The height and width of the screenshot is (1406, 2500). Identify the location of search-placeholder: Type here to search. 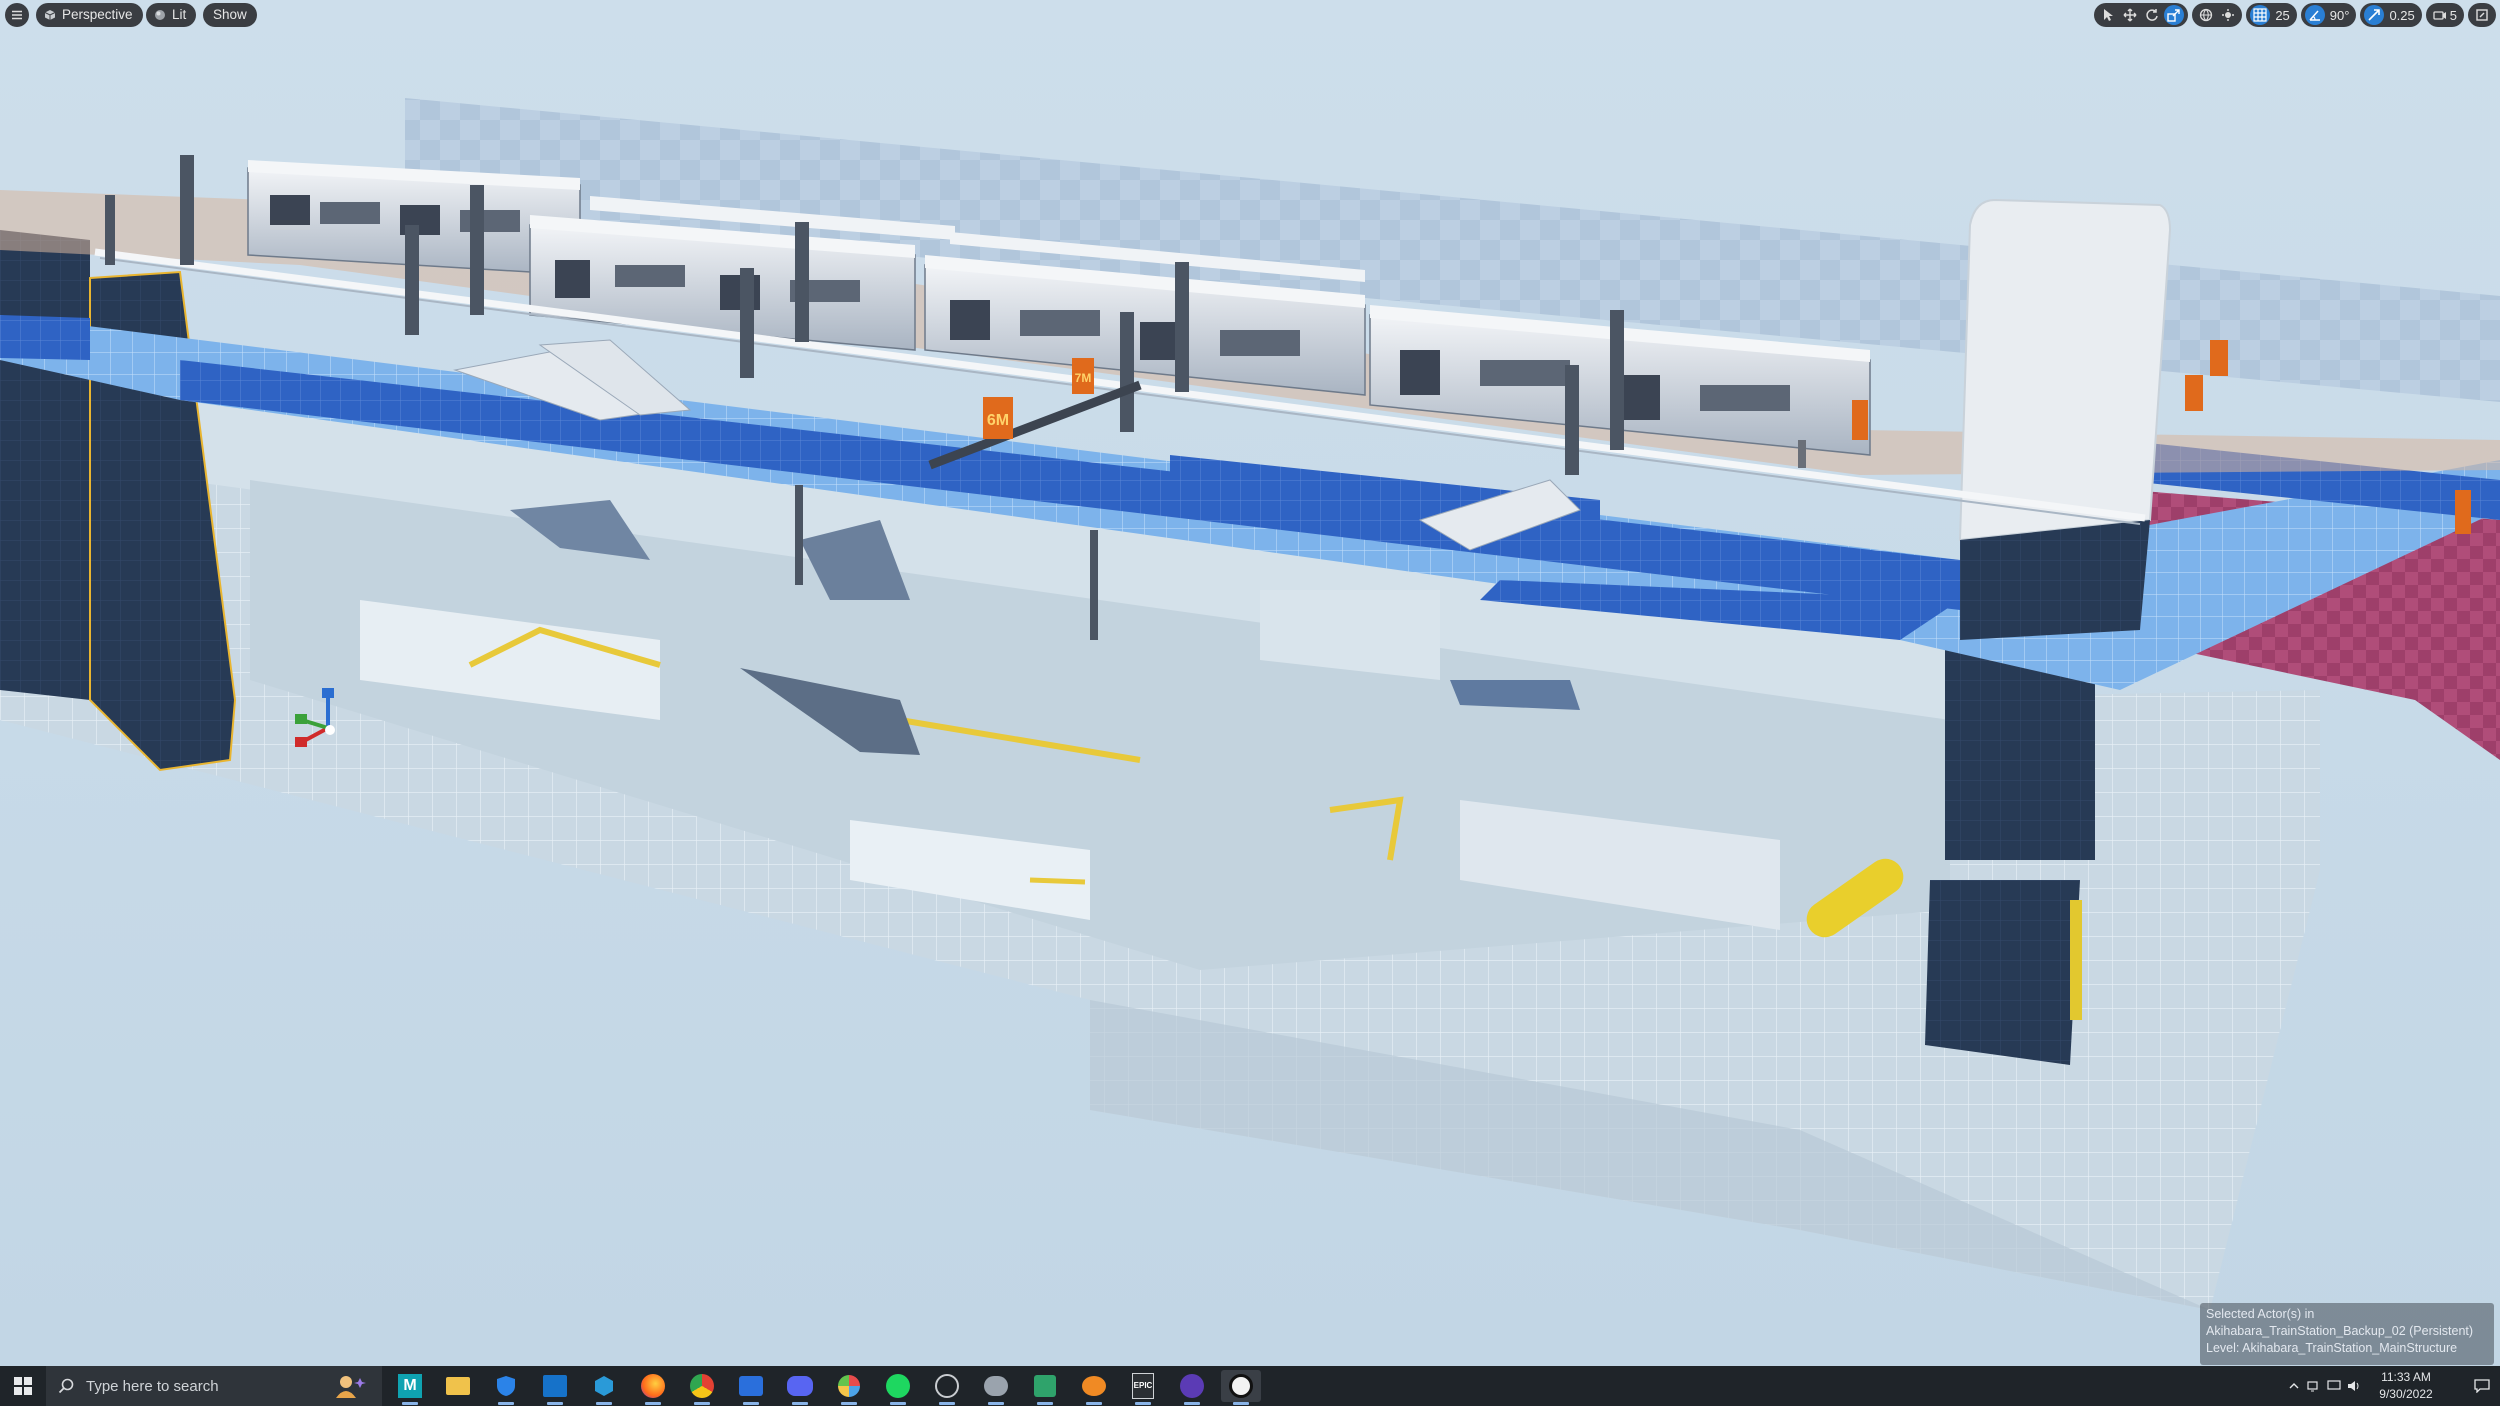
(152, 1386).